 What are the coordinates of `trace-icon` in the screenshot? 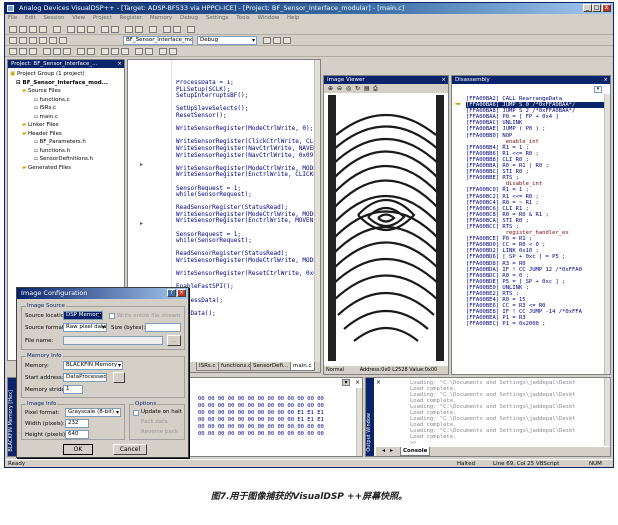 It's located at (91, 51).